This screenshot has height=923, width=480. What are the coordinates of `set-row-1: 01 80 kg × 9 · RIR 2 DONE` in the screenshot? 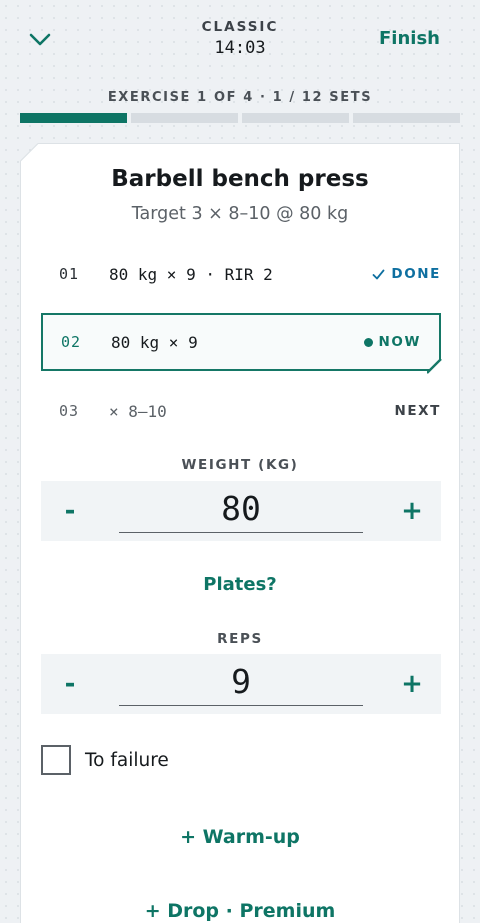 It's located at (240, 274).